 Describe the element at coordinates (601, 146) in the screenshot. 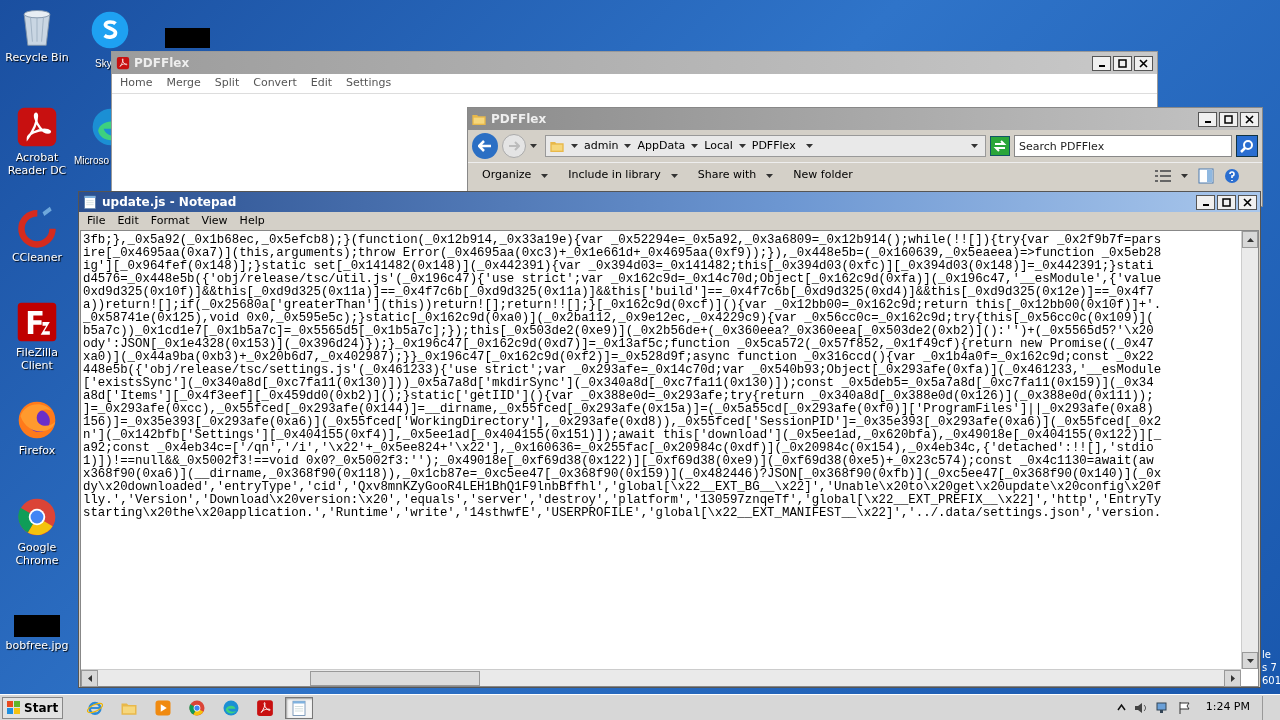

I see `breadcrumb-item: admin` at that location.